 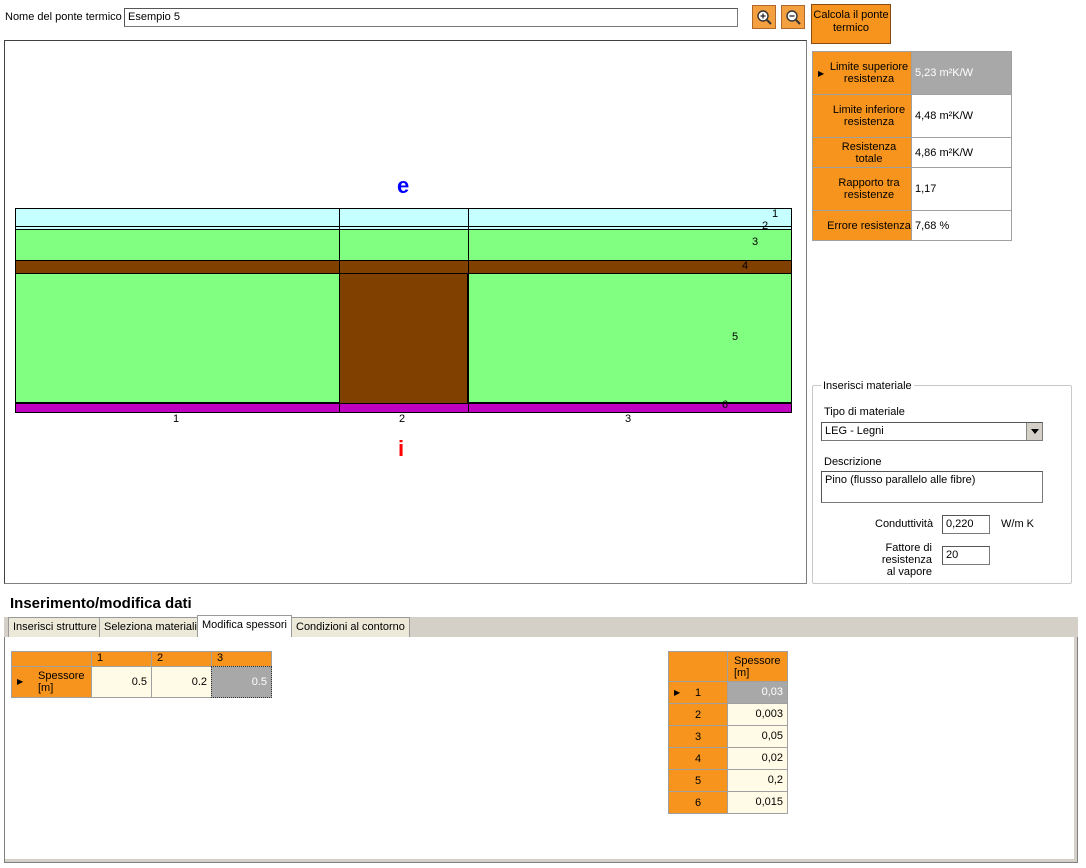 I want to click on column-header: 2, so click(x=181, y=659).